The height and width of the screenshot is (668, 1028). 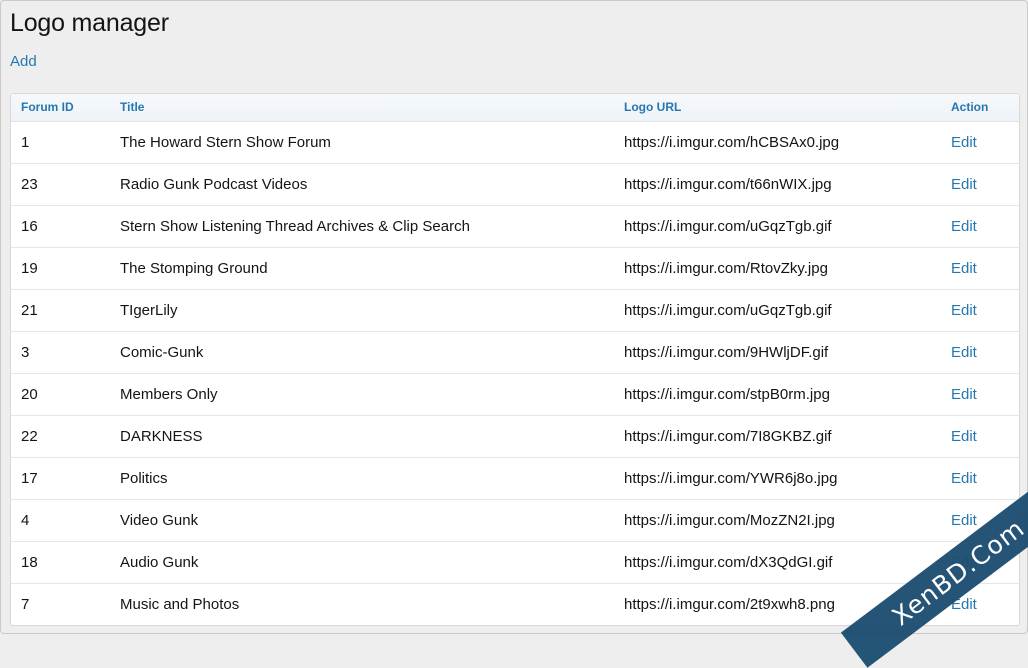 I want to click on forum-id-cell: 3, so click(x=60, y=352).